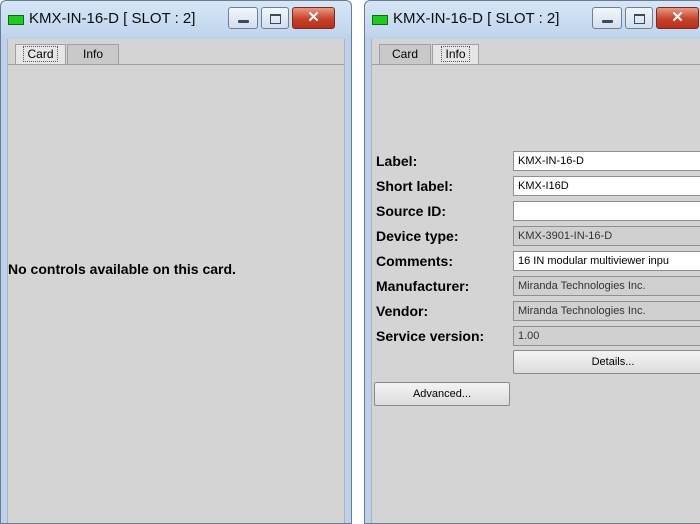 This screenshot has height=524, width=700. I want to click on manufacturer-value: Miranda Technologies Inc., so click(606, 286).